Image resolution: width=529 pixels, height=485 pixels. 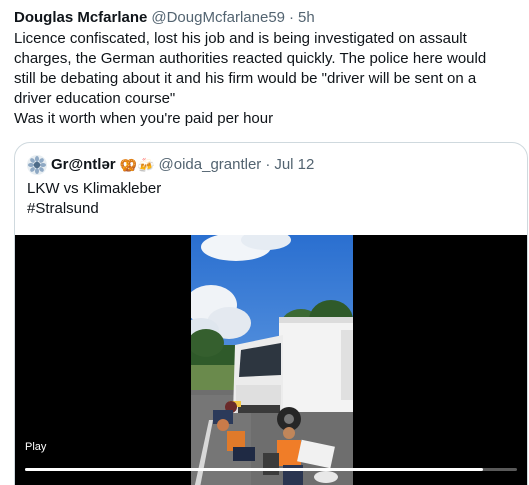 I want to click on quoted-author-name: Gr@ntlər, so click(x=83, y=165).